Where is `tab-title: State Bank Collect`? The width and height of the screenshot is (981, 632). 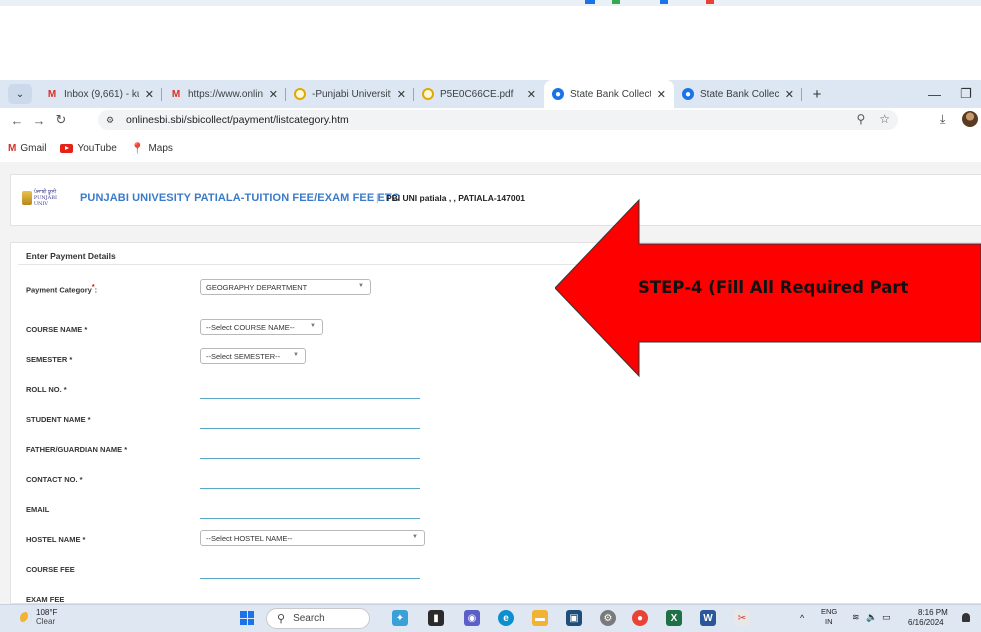
tab-title: State Bank Collect is located at coordinates (610, 94).